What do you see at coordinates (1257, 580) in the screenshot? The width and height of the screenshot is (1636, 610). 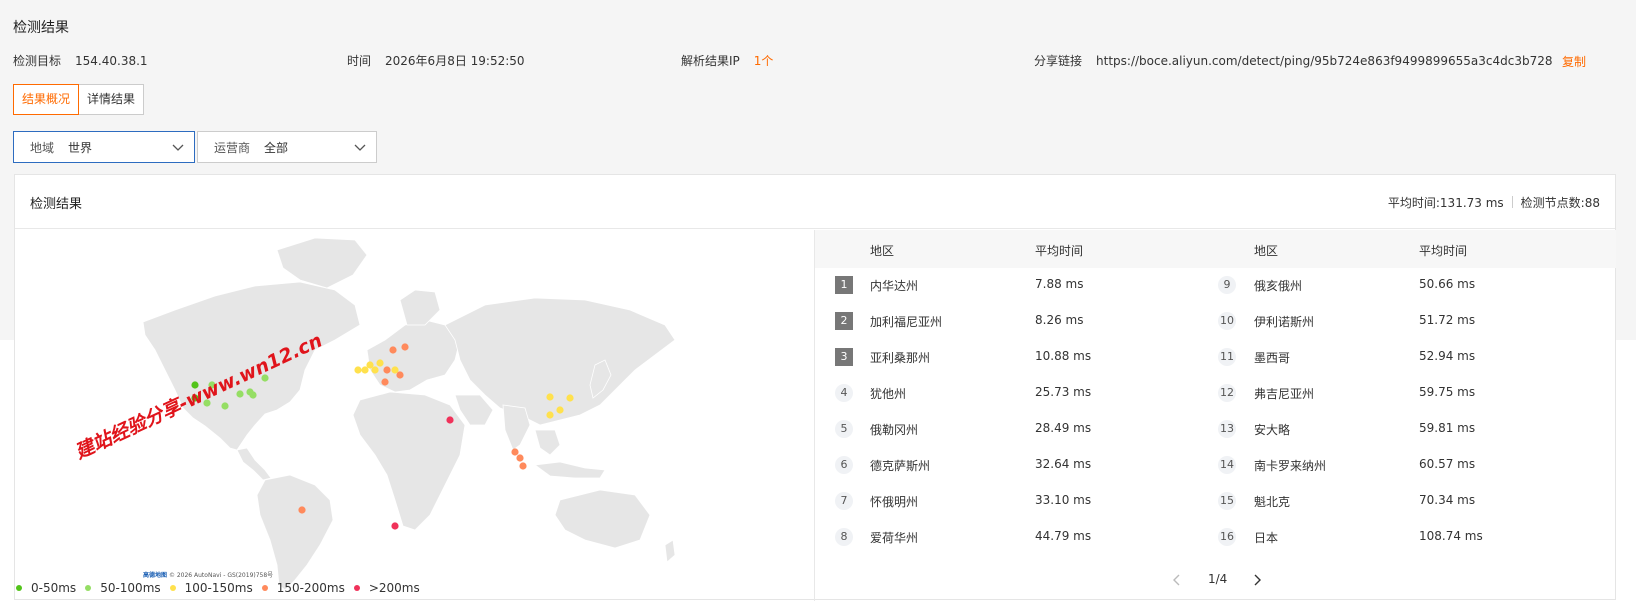 I see `chevron-right-icon` at bounding box center [1257, 580].